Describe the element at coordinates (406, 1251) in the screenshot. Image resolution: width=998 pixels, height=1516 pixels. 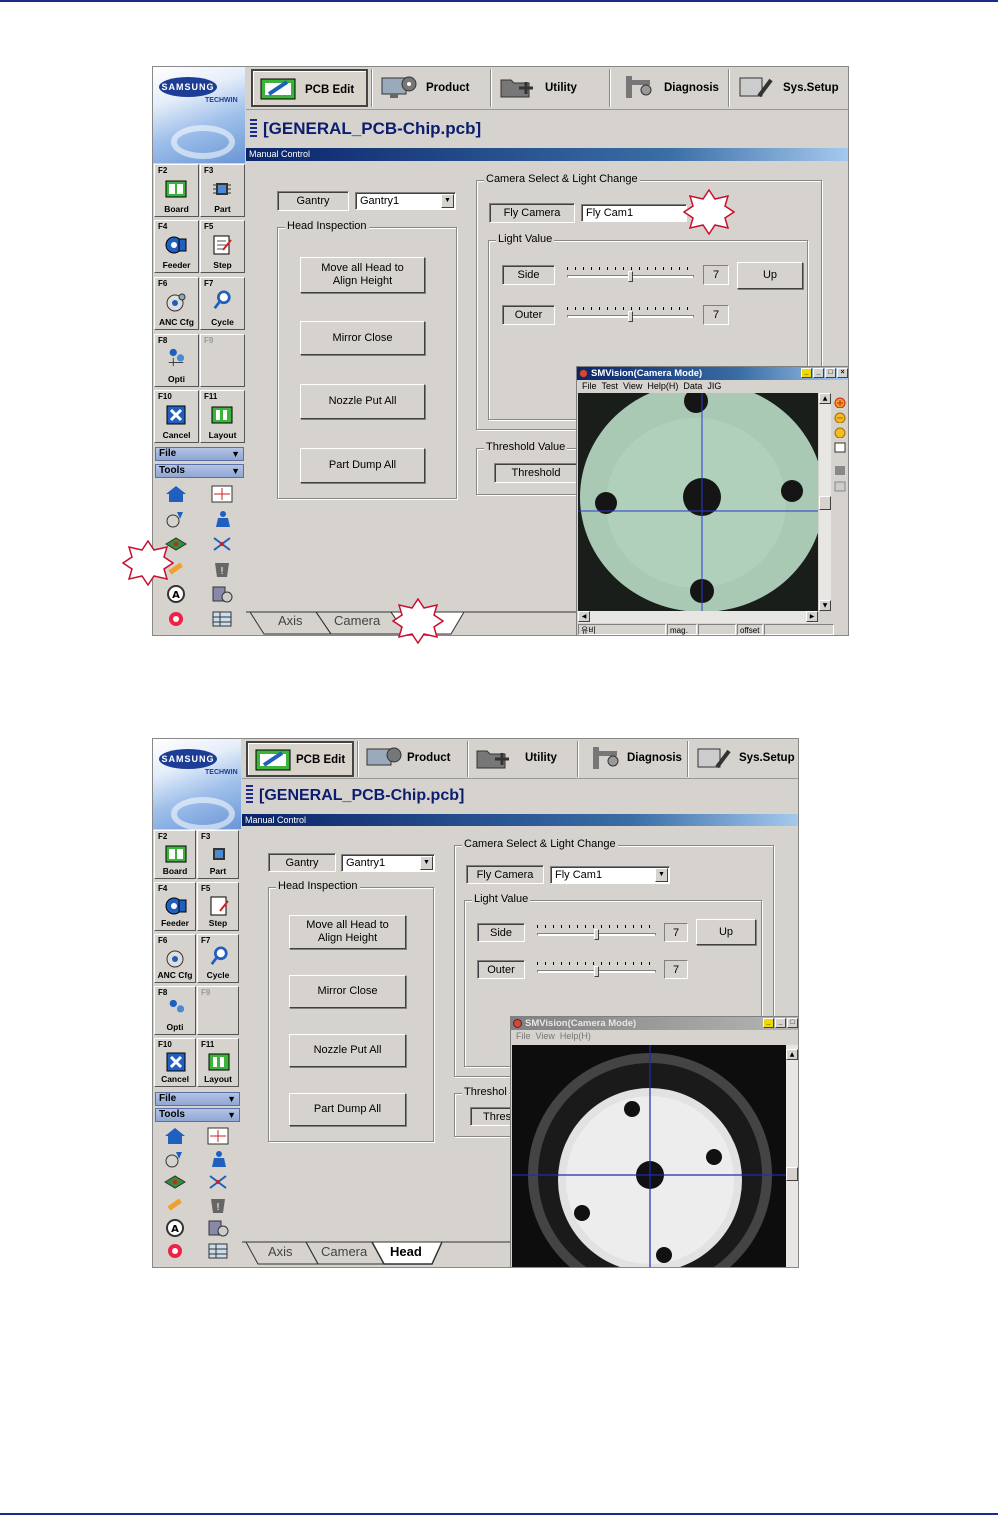
I see `head-tab: Head` at that location.